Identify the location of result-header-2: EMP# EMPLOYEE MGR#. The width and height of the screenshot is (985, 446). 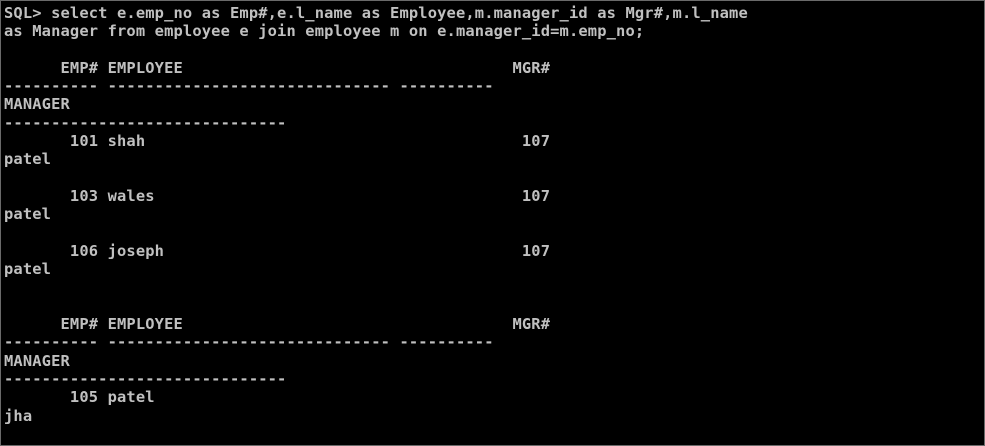
(277, 324).